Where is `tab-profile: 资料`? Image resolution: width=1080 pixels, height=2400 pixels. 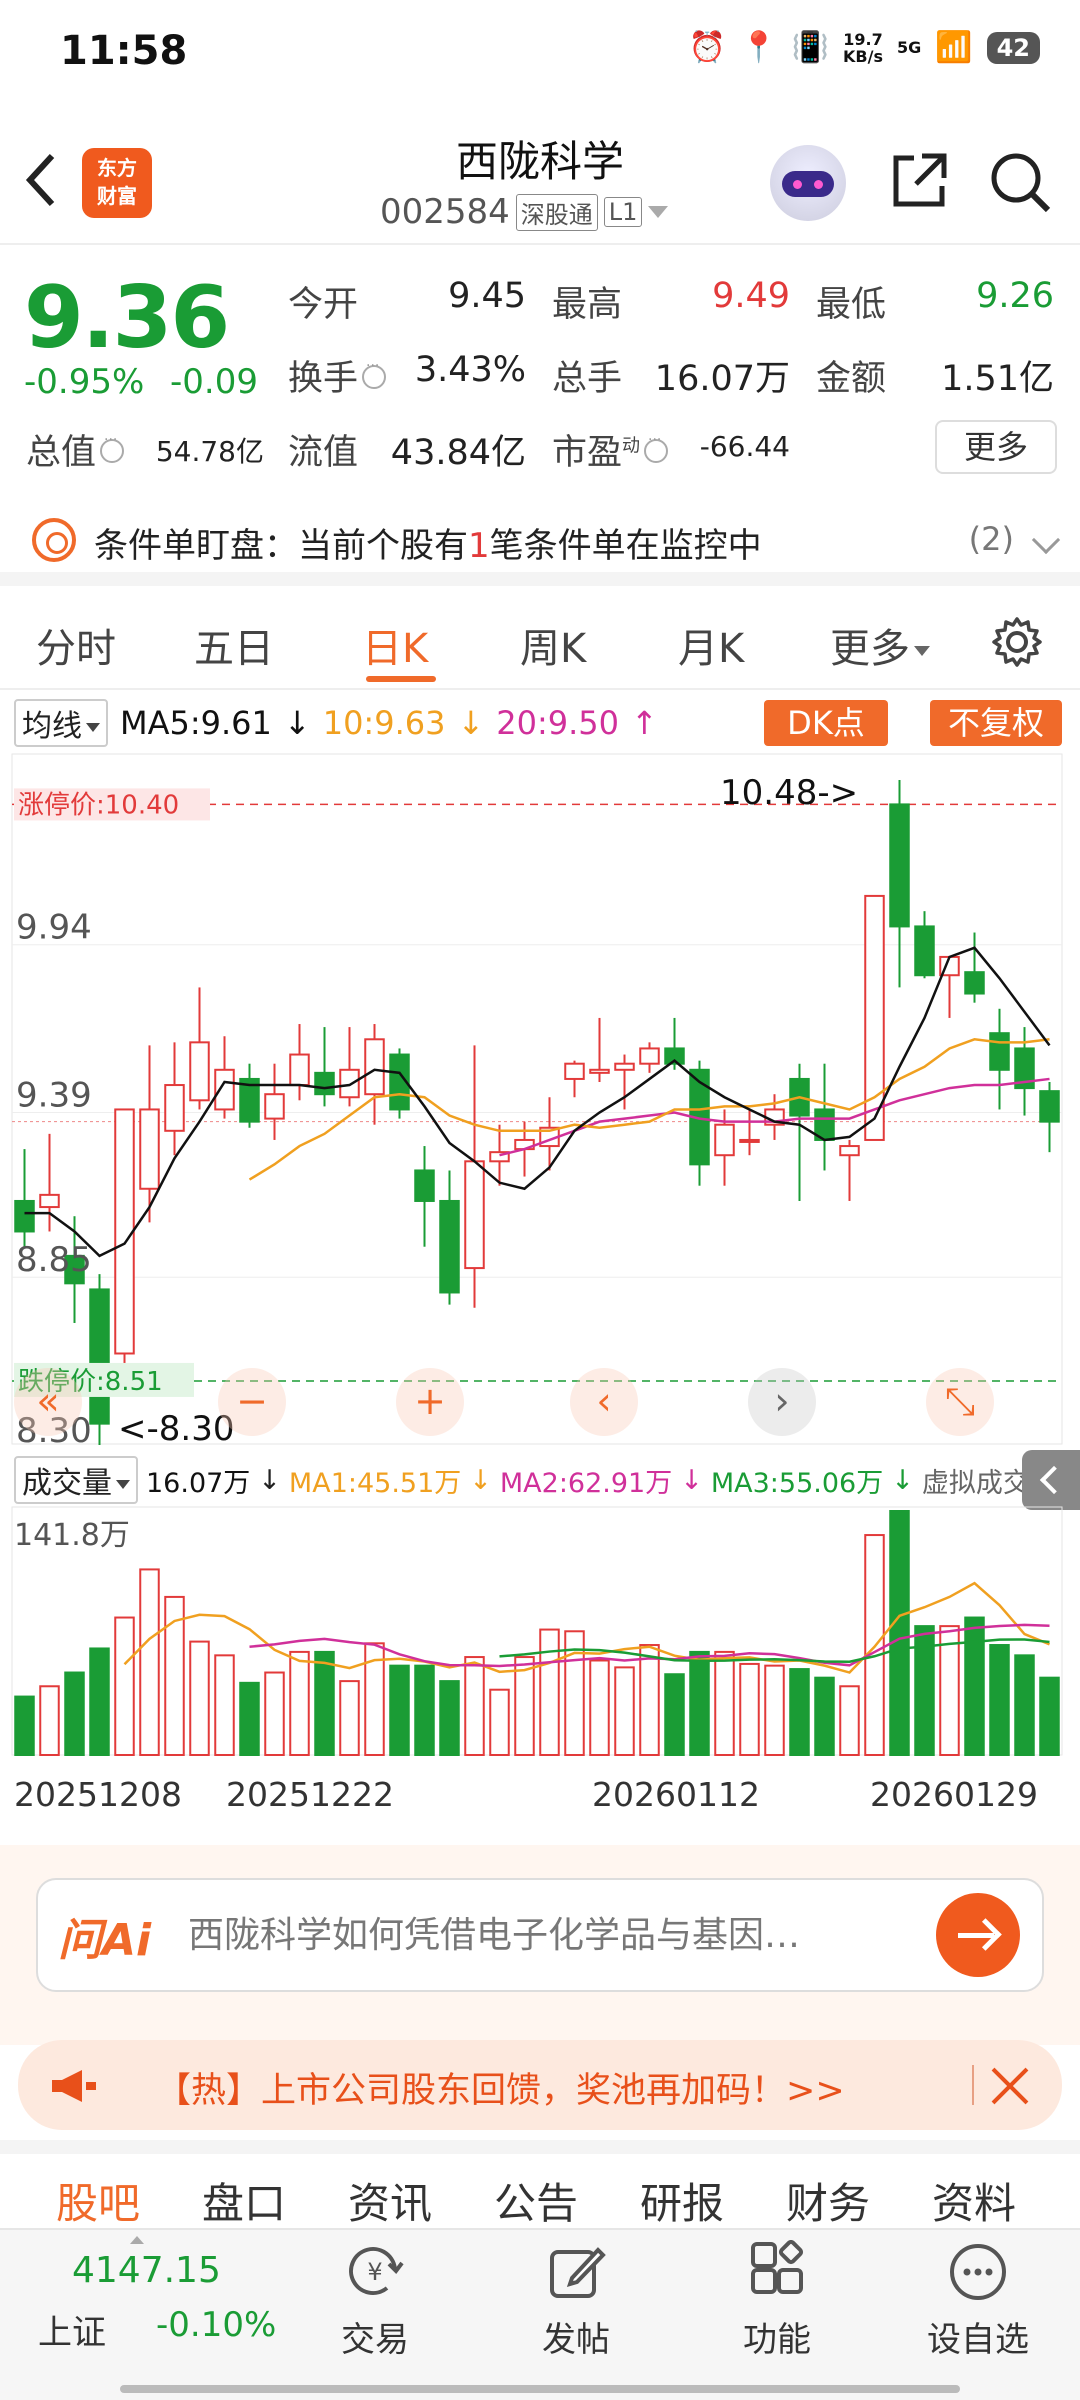
tab-profile: 资料 is located at coordinates (974, 2200).